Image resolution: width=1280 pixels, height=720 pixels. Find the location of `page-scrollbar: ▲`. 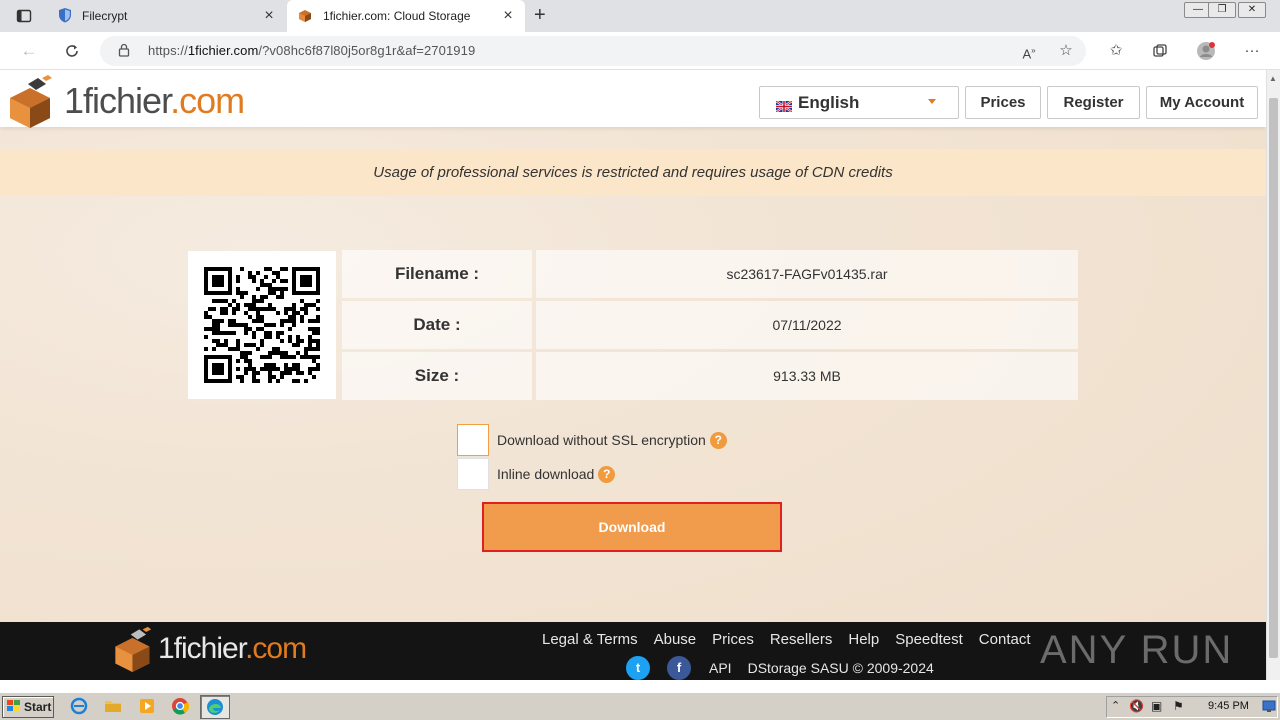

page-scrollbar: ▲ is located at coordinates (1273, 375).